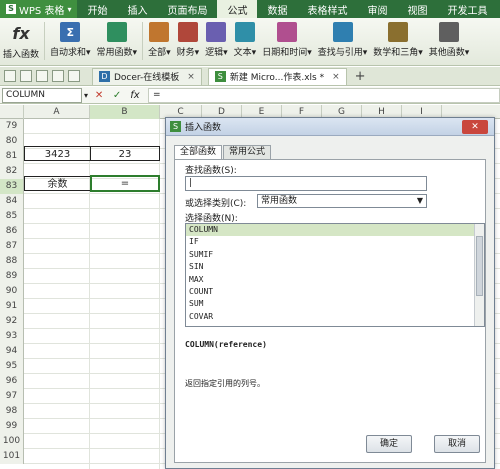  What do you see at coordinates (12, 351) in the screenshot?
I see `row-header-94: 94` at bounding box center [12, 351].